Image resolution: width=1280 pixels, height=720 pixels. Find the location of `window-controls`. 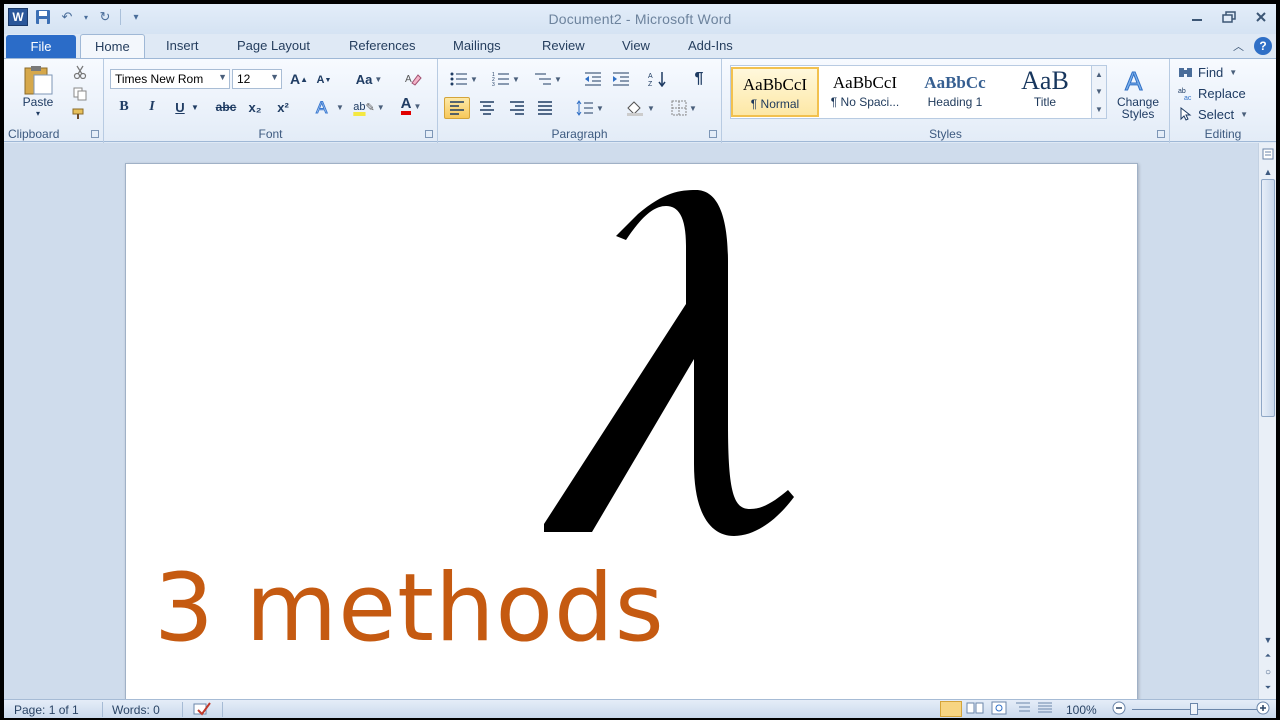

window-controls is located at coordinates (1229, 17).